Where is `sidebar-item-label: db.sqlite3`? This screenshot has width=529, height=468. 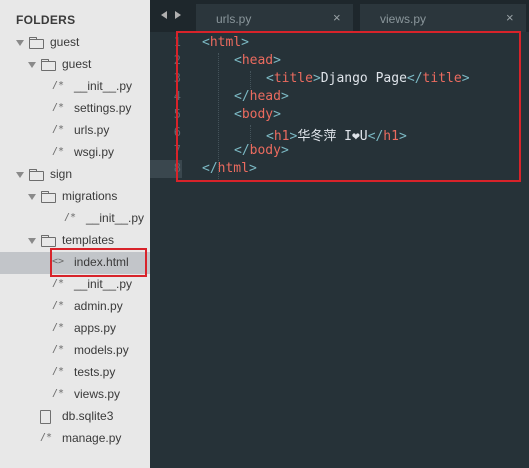
sidebar-item-label: db.sqlite3 is located at coordinates (88, 416).